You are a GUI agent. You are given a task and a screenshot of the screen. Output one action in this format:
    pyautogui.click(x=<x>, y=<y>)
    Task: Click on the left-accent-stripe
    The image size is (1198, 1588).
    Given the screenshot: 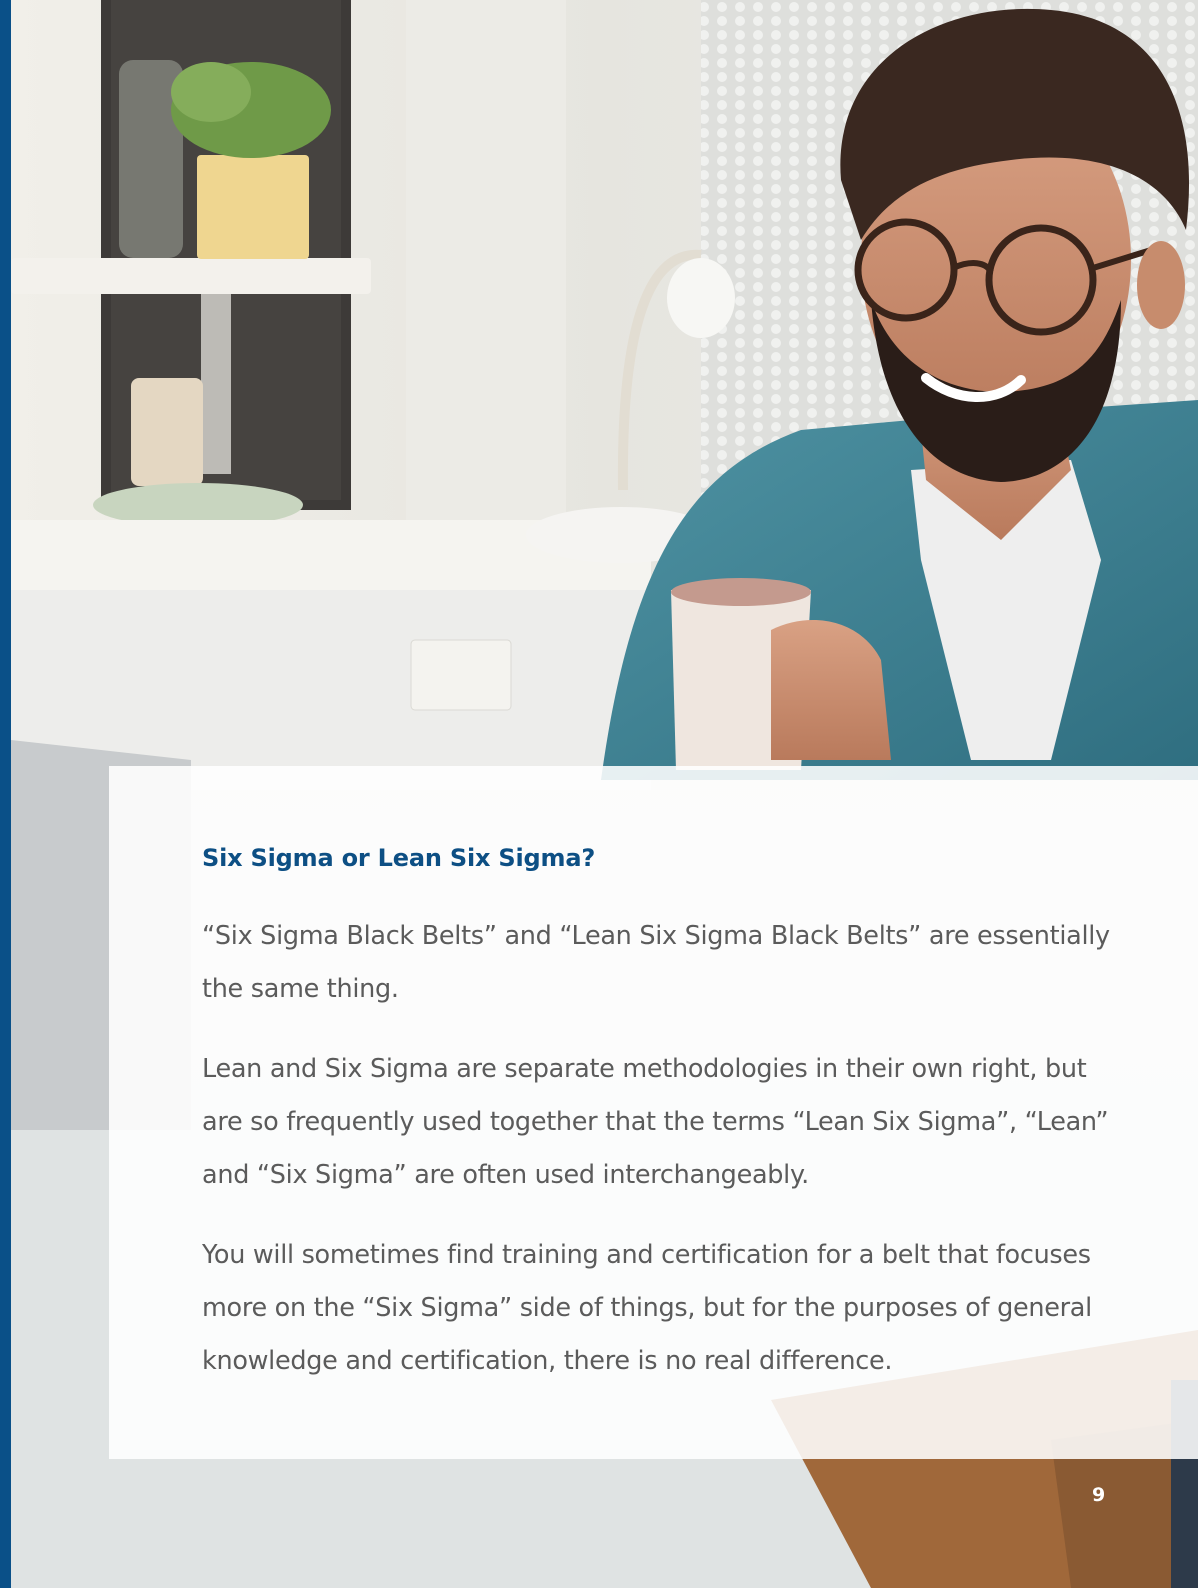 What is the action you would take?
    pyautogui.click(x=5, y=794)
    